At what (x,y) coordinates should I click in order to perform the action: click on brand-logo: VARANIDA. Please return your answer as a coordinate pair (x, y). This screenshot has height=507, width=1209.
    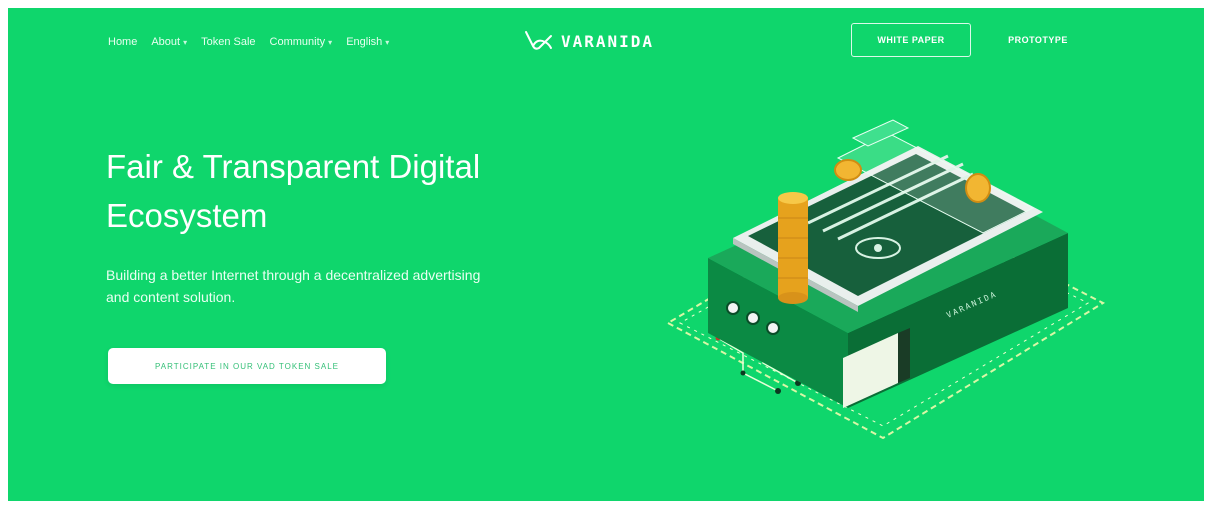
    Looking at the image, I should click on (588, 41).